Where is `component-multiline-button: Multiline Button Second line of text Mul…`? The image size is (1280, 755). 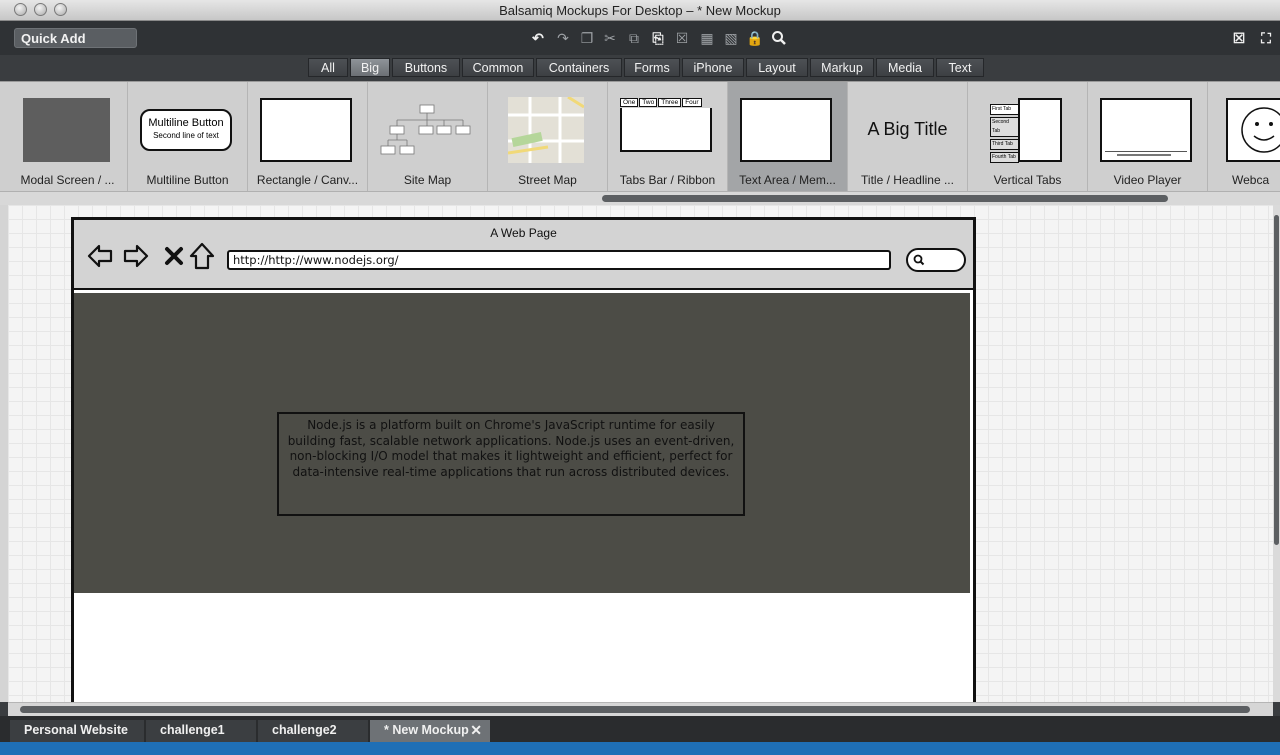 component-multiline-button: Multiline Button Second line of text Mul… is located at coordinates (188, 137).